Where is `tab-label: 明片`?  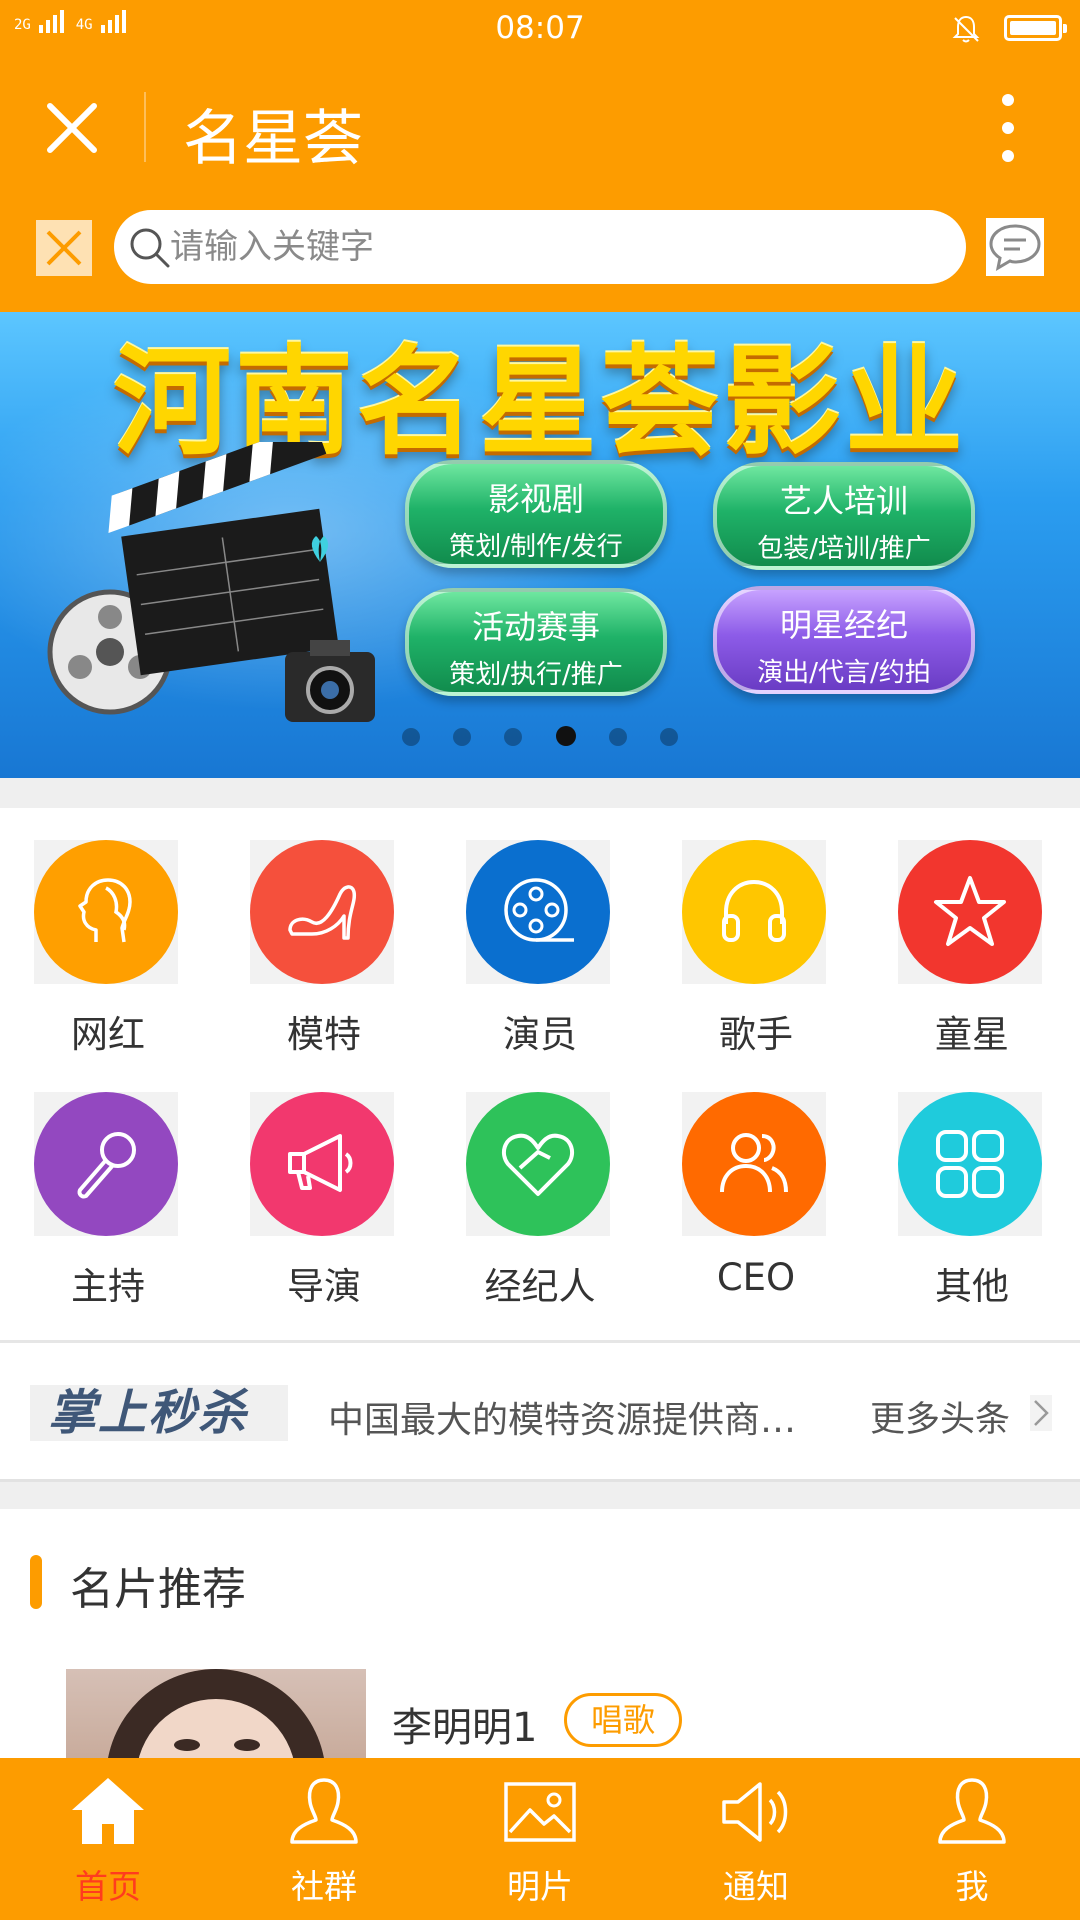
tab-label: 明片 is located at coordinates (540, 1886).